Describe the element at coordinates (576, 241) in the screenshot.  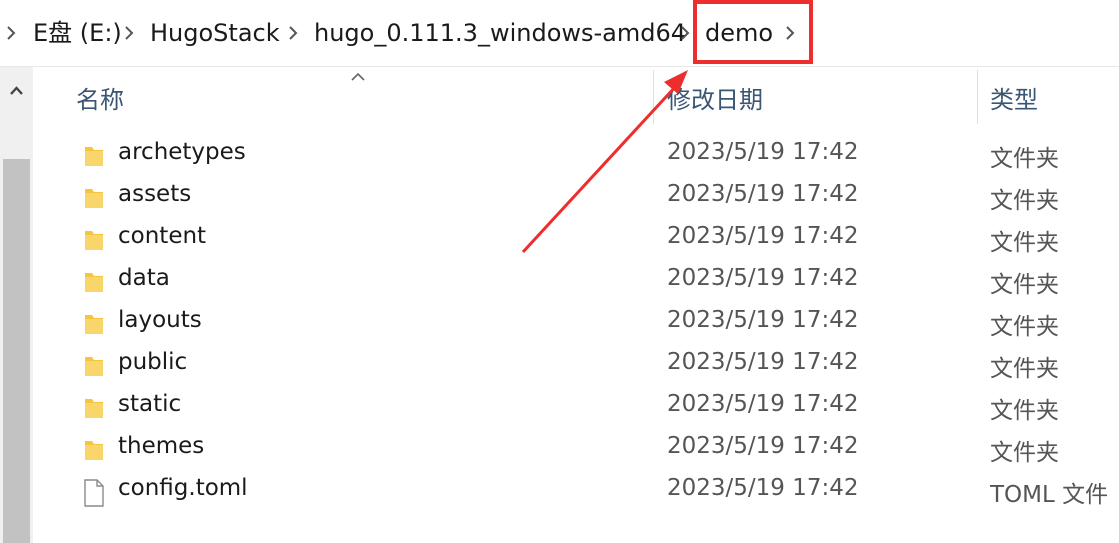
I see `file-row: content 2023/5/19 17:42 文件夹` at that location.